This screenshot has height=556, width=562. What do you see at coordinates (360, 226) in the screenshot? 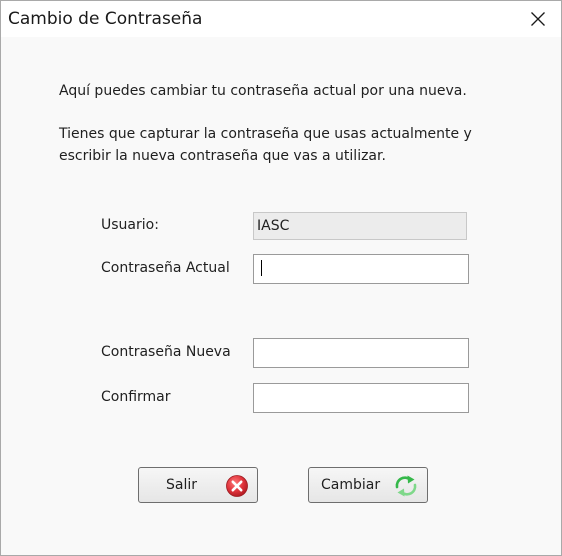
I see `usuario-field: IASC` at bounding box center [360, 226].